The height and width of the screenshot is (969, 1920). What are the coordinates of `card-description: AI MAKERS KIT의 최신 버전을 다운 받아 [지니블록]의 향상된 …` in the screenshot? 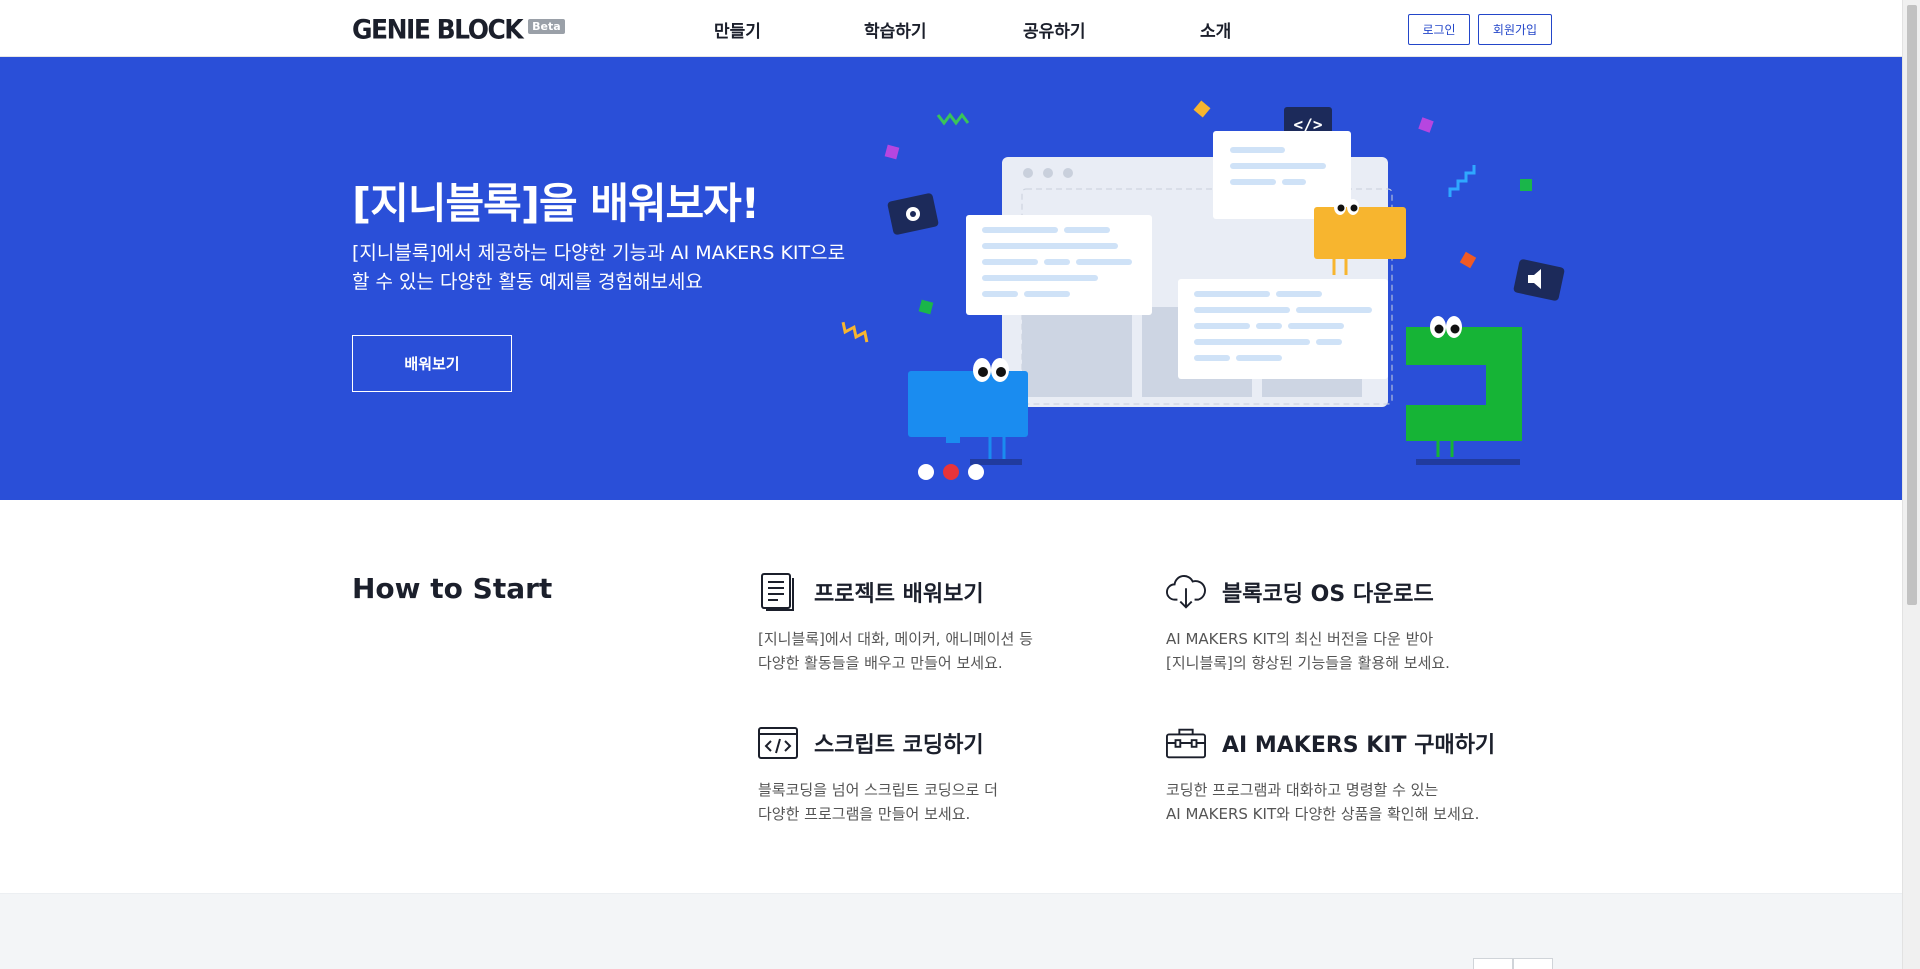 It's located at (1356, 651).